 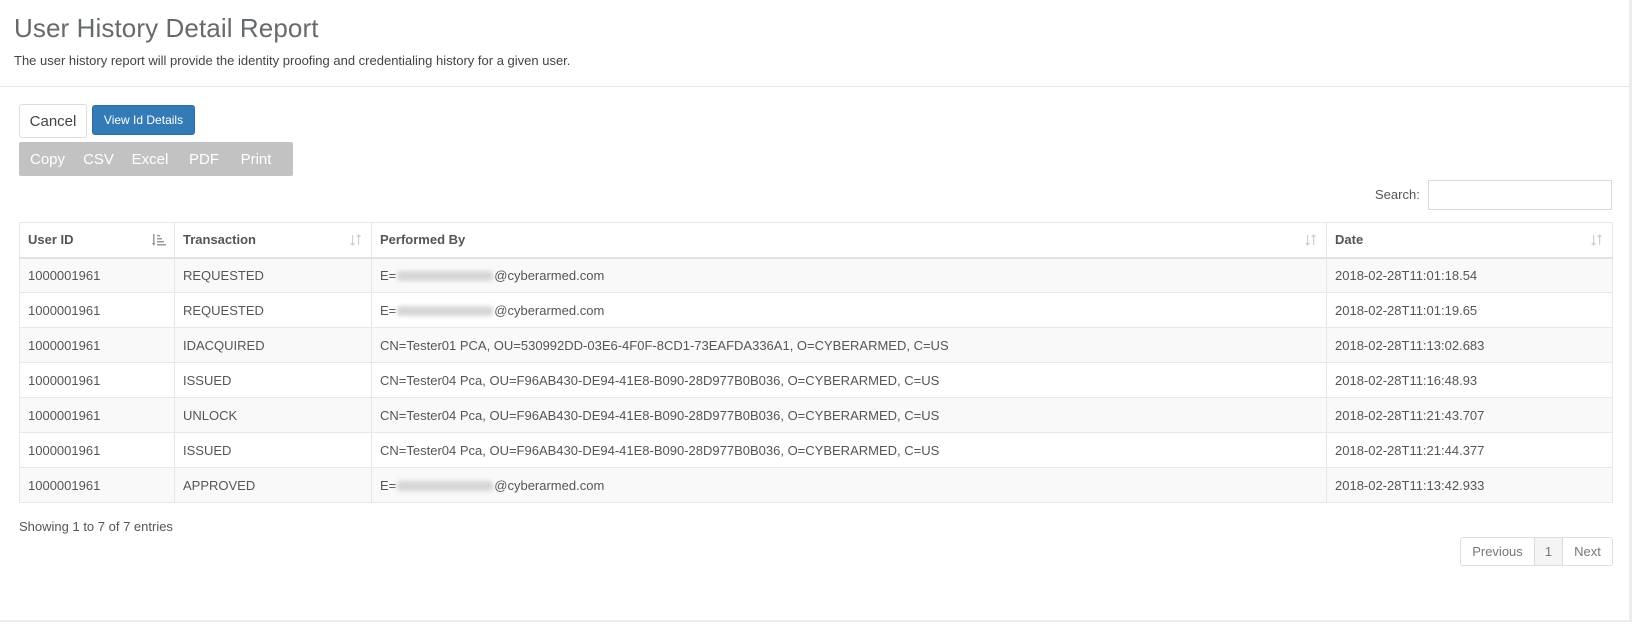 What do you see at coordinates (1497, 551) in the screenshot?
I see `previous-page-button: Previous` at bounding box center [1497, 551].